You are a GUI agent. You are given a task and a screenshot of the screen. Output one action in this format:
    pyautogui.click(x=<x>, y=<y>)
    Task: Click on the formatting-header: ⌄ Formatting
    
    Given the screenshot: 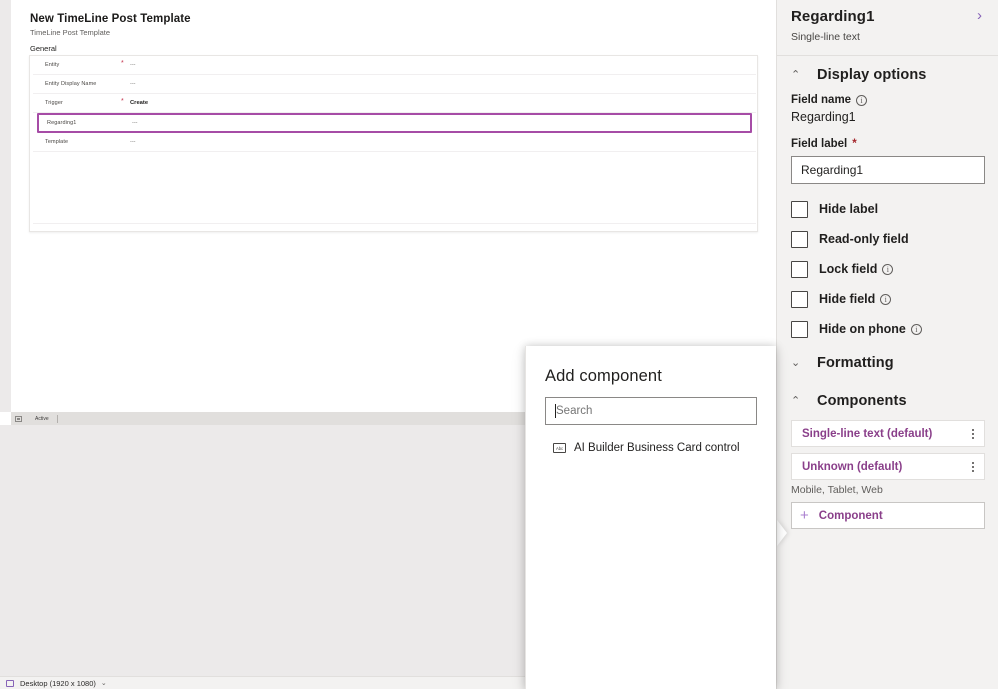 What is the action you would take?
    pyautogui.click(x=887, y=363)
    